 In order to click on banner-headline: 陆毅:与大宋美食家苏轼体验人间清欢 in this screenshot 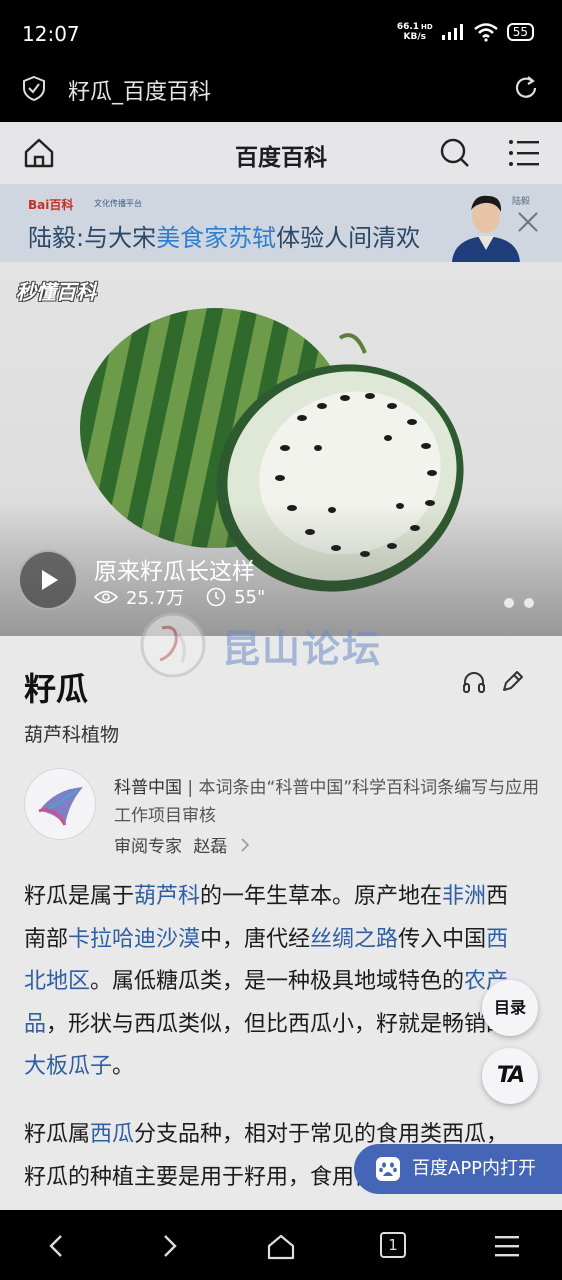, I will do `click(224, 235)`.